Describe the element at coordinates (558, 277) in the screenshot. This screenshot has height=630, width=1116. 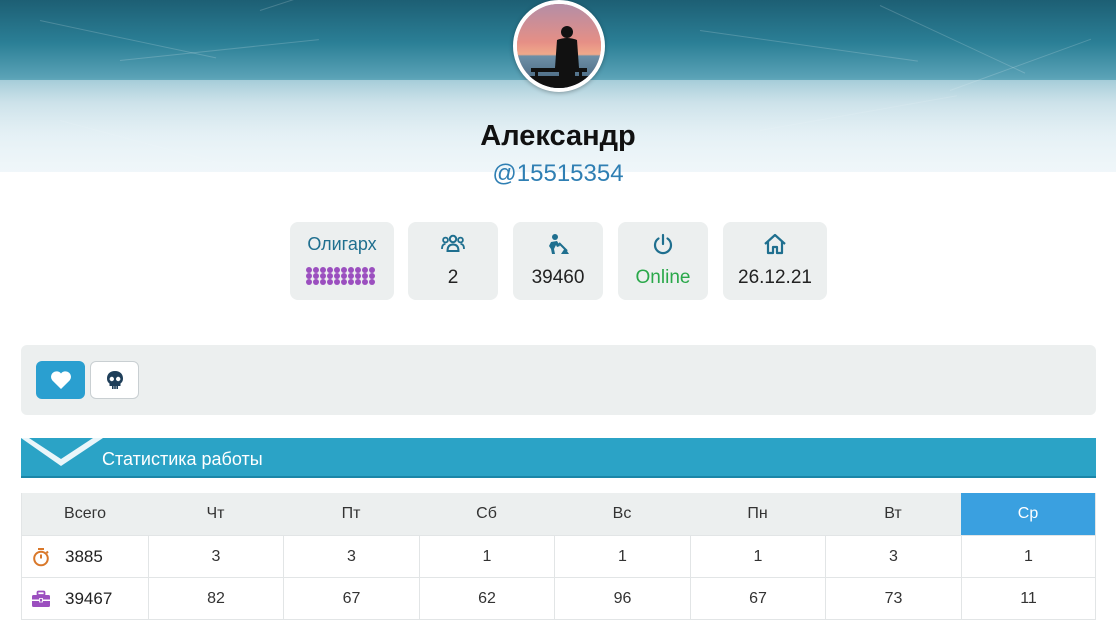
I see `work-count: 39460` at that location.